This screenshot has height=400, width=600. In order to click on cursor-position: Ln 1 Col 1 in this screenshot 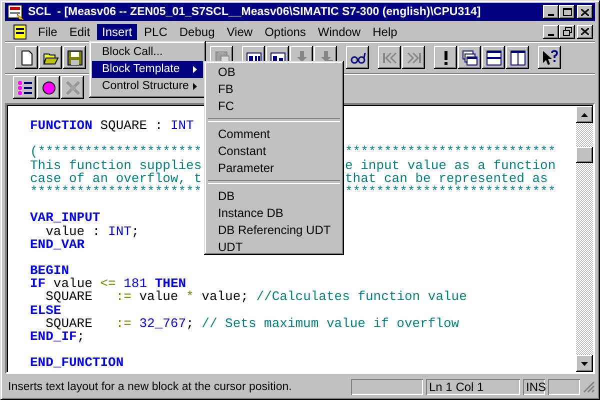, I will do `click(473, 386)`.